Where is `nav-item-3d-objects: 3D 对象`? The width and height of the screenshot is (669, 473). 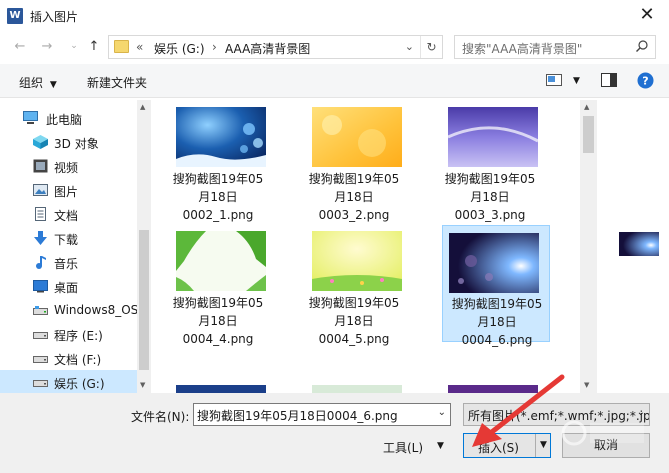
nav-item-3d-objects: 3D 对象 is located at coordinates (69, 142).